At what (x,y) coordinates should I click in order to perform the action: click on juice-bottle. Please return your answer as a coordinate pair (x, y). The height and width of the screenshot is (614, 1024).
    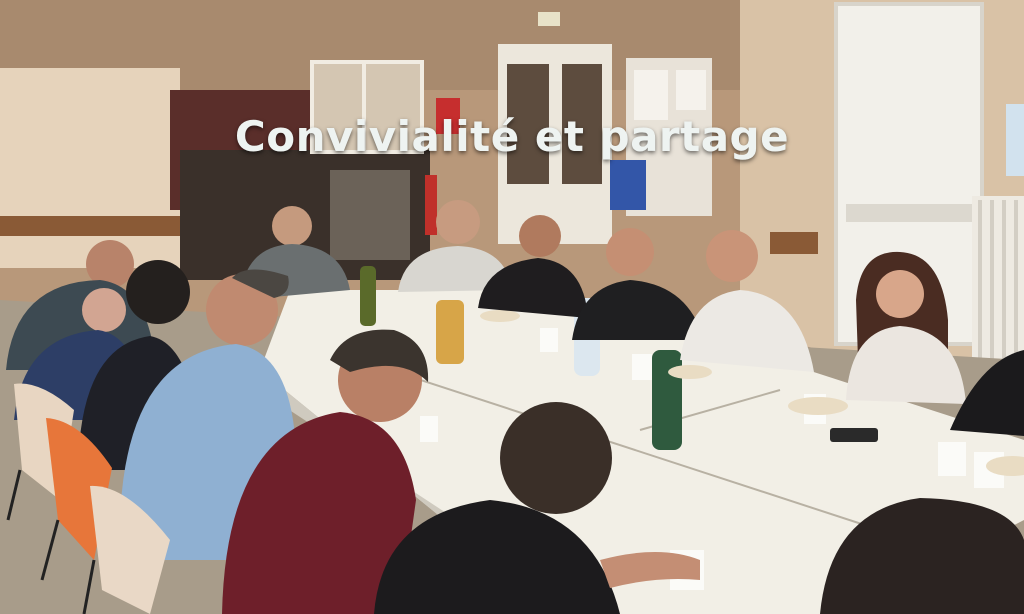
    Looking at the image, I should click on (450, 332).